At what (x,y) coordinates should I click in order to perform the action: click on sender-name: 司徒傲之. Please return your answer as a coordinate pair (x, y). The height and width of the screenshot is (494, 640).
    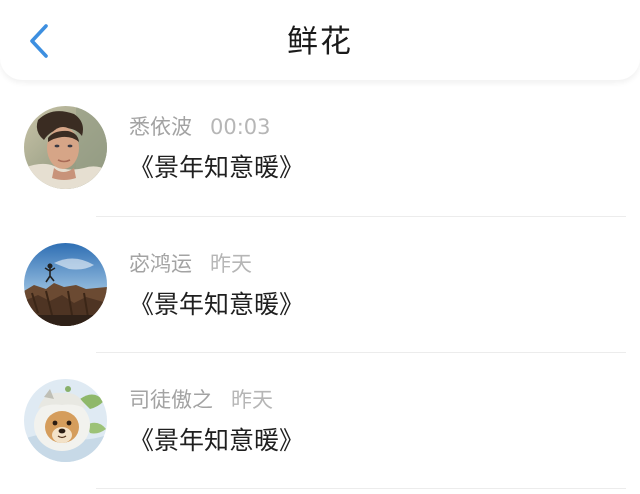
    Looking at the image, I should click on (171, 400).